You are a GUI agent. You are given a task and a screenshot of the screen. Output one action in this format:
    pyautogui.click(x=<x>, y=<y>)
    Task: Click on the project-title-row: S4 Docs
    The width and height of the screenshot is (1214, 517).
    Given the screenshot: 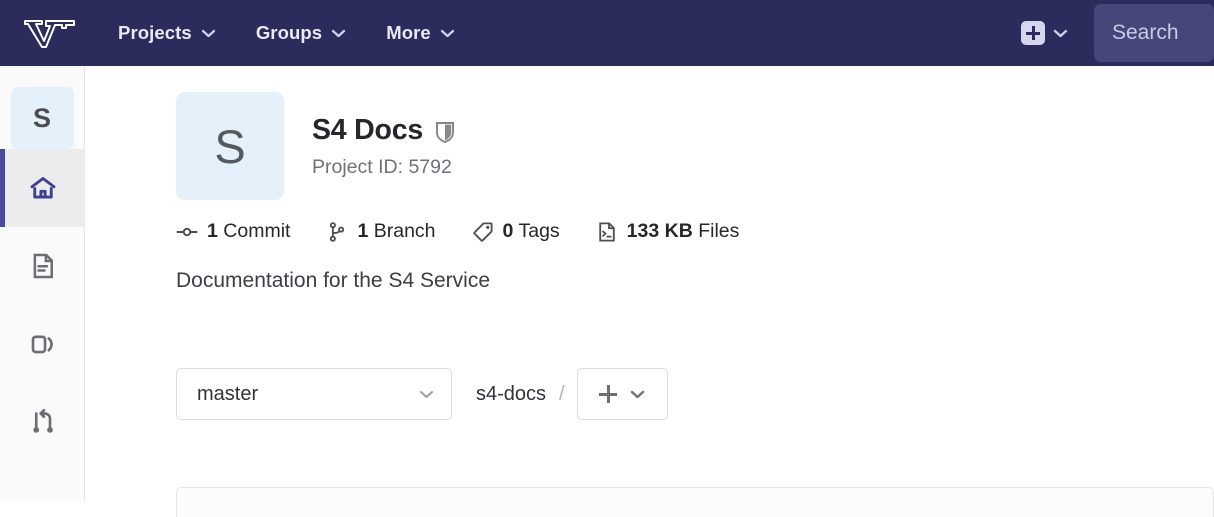 What is the action you would take?
    pyautogui.click(x=383, y=130)
    